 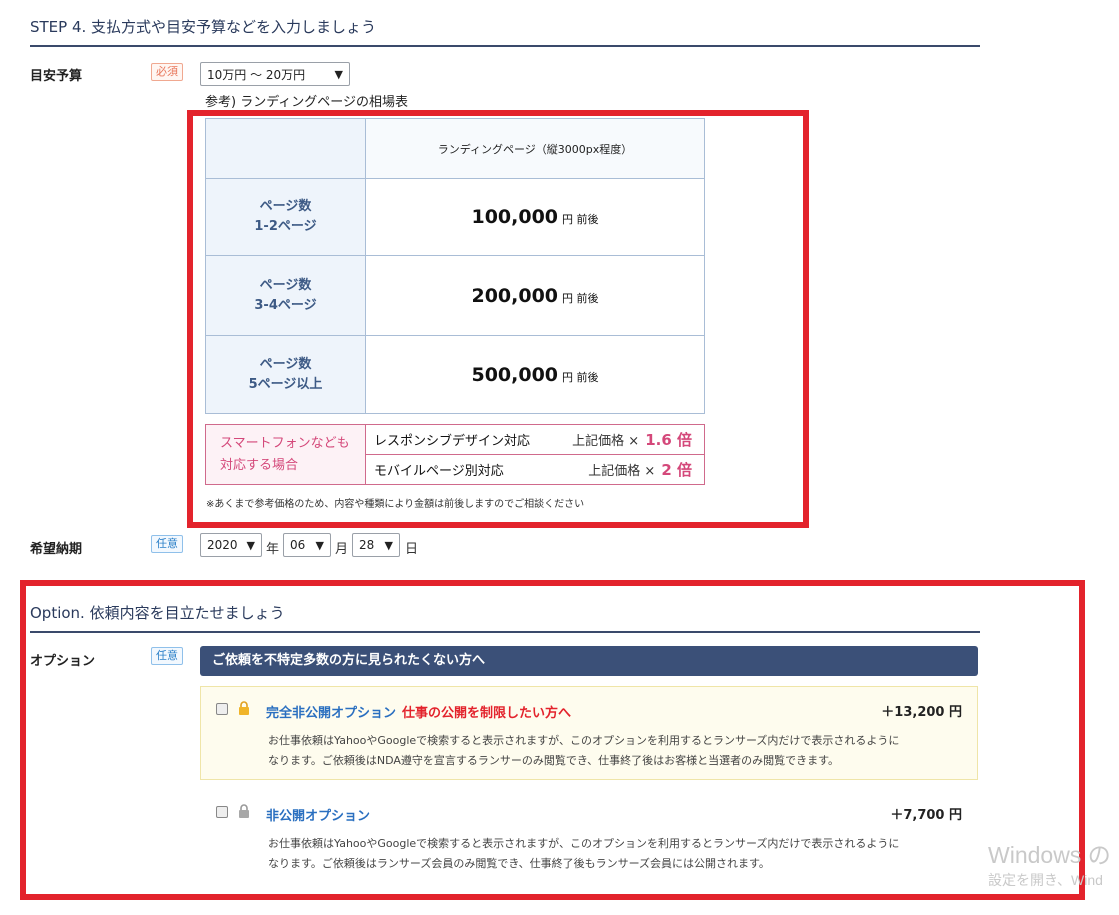 What do you see at coordinates (412, 549) in the screenshot?
I see `day-unit: 日` at bounding box center [412, 549].